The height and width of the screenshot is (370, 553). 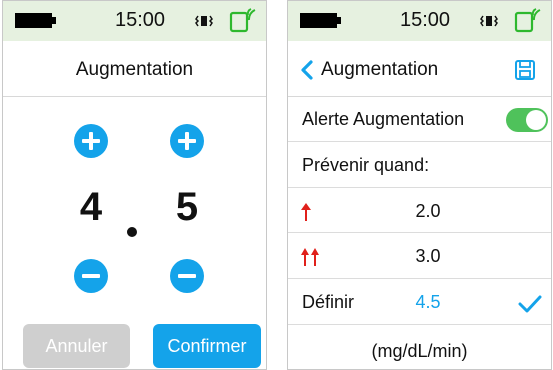 I want to click on threshold-row-1: 2.0, so click(x=419, y=210).